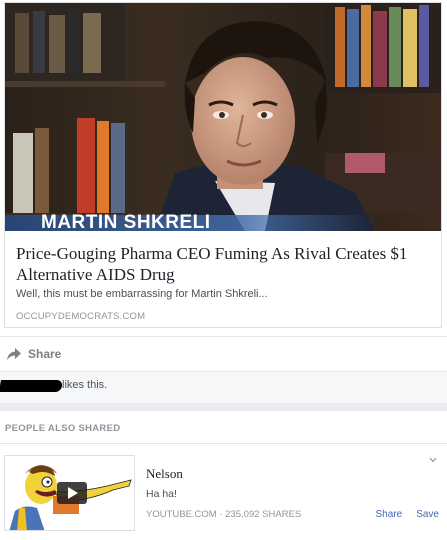 The image size is (447, 540). Describe the element at coordinates (224, 514) in the screenshot. I see `shared-item-meta: YOUTUBE.COM · 235,092 SHARES` at that location.